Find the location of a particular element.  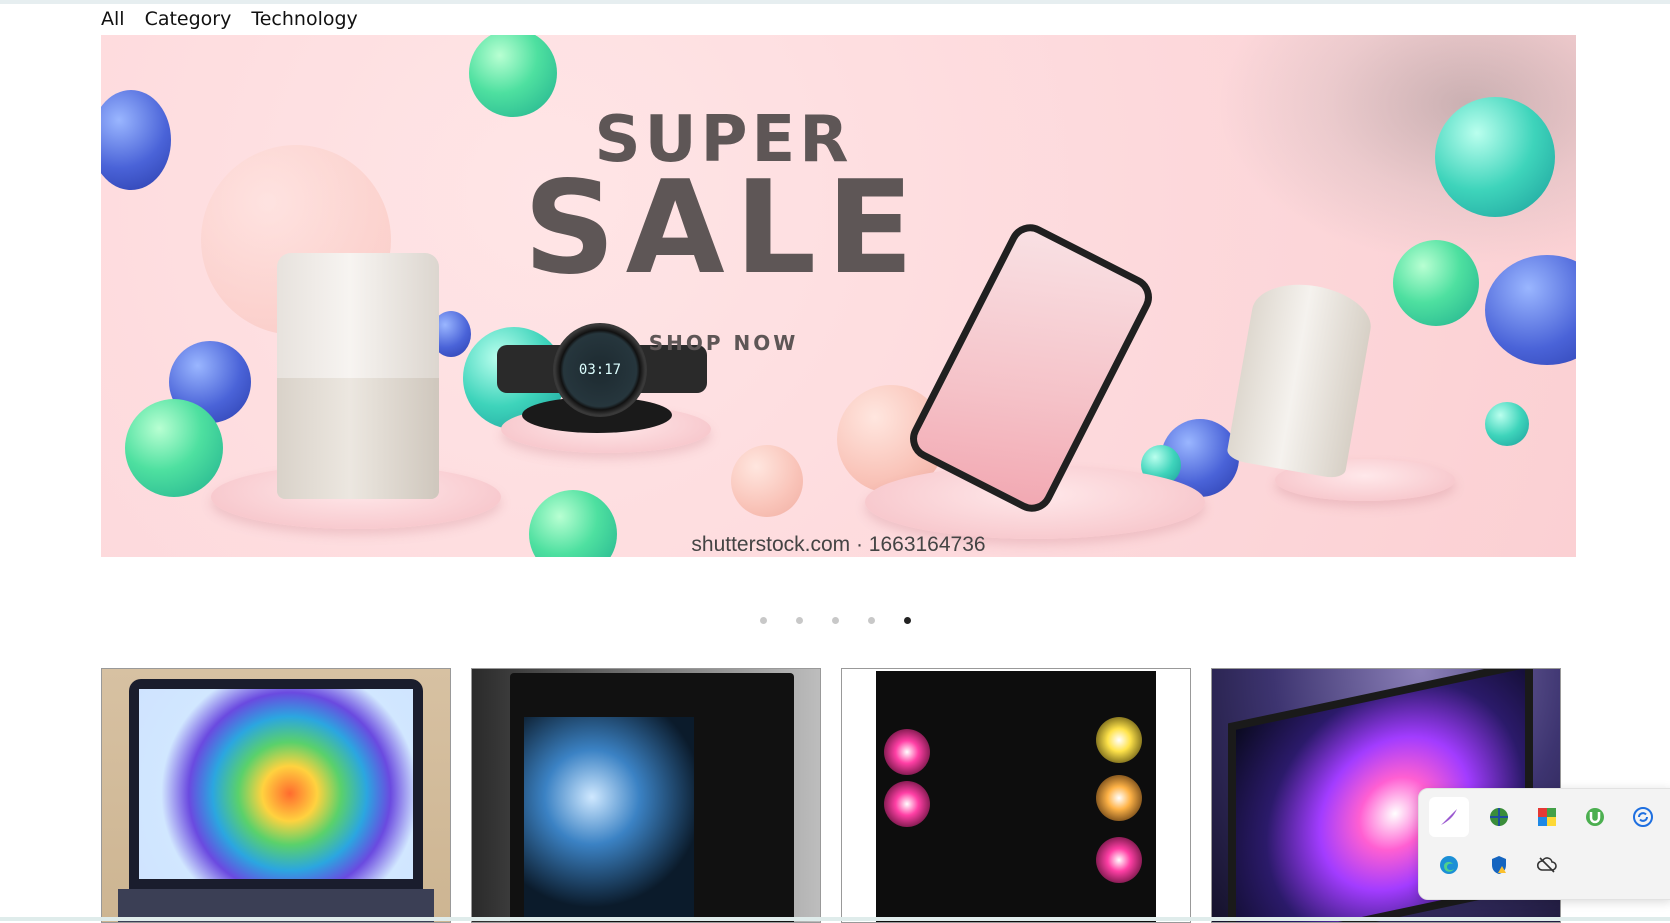

smart-speaker-image is located at coordinates (1301, 378).